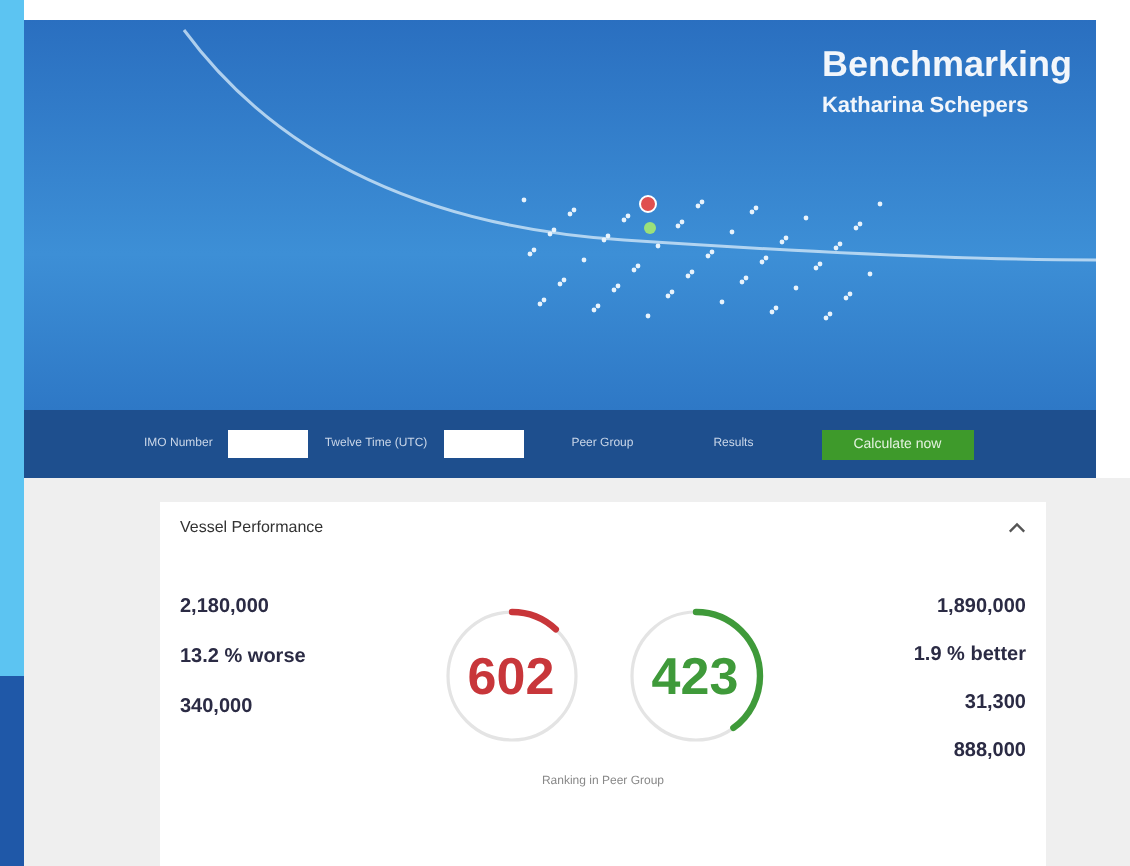 The width and height of the screenshot is (1130, 866). I want to click on chevron-icon, so click(1017, 527).